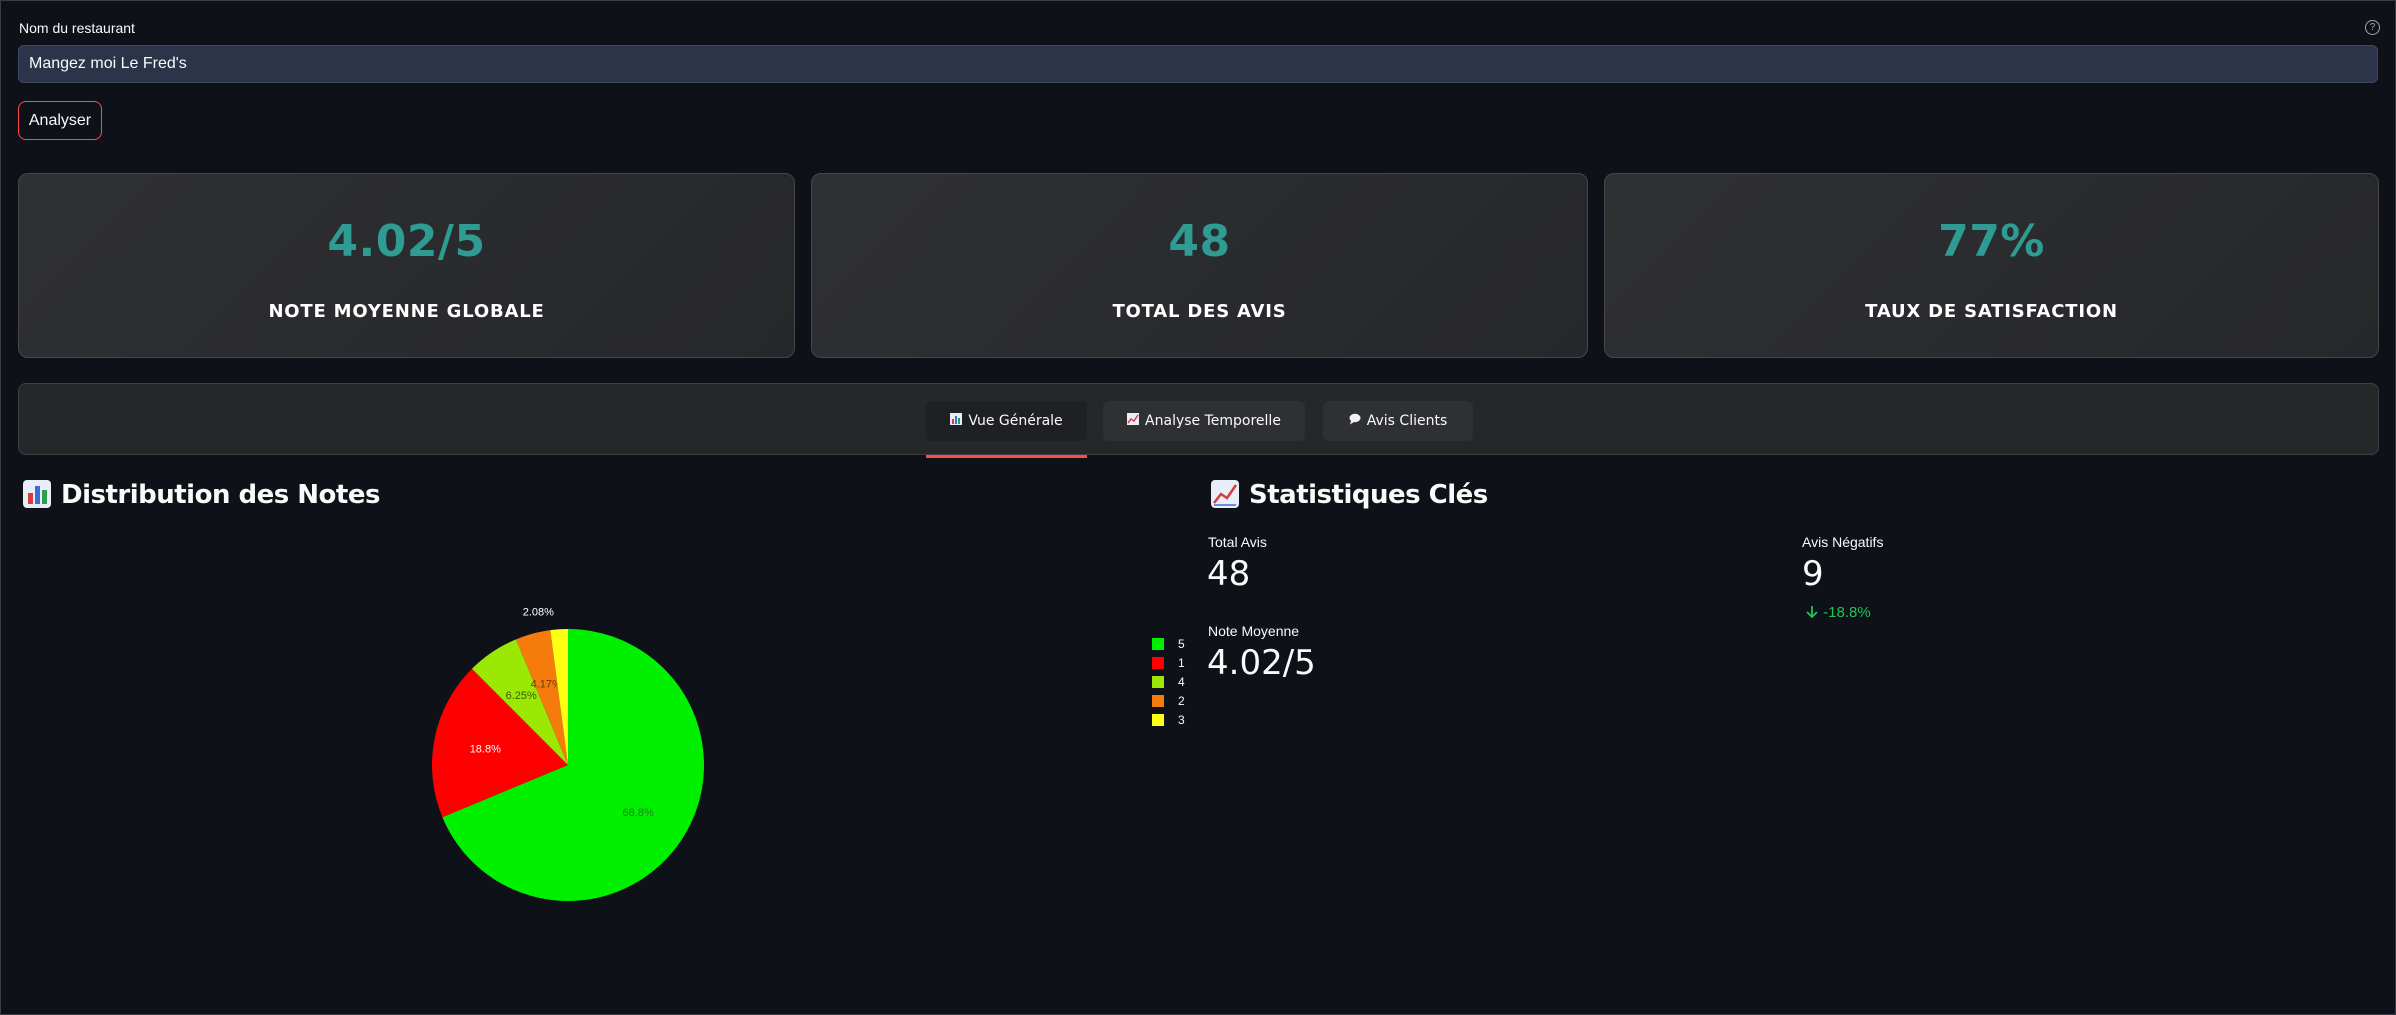 The image size is (2396, 1015). I want to click on active-tab-indicator, so click(1006, 456).